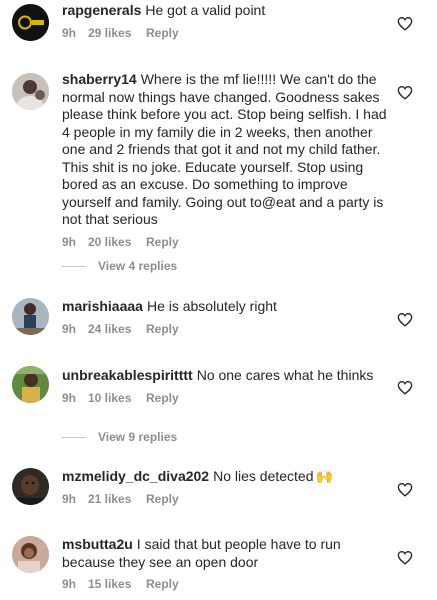  Describe the element at coordinates (211, 306) in the screenshot. I see `comment-text: He is absolutely right` at that location.